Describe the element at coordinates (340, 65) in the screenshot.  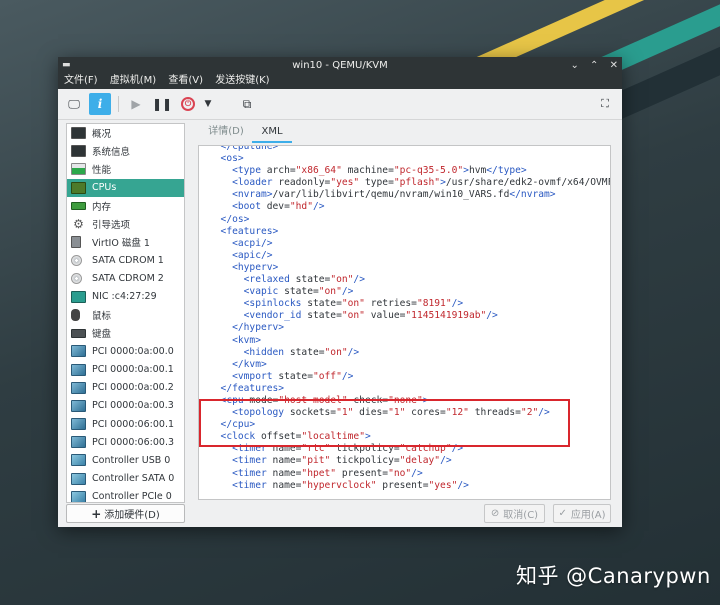
I see `title-bar: ▬ win10 - QEMU/KVM ⌄ ⌃ ✕` at that location.